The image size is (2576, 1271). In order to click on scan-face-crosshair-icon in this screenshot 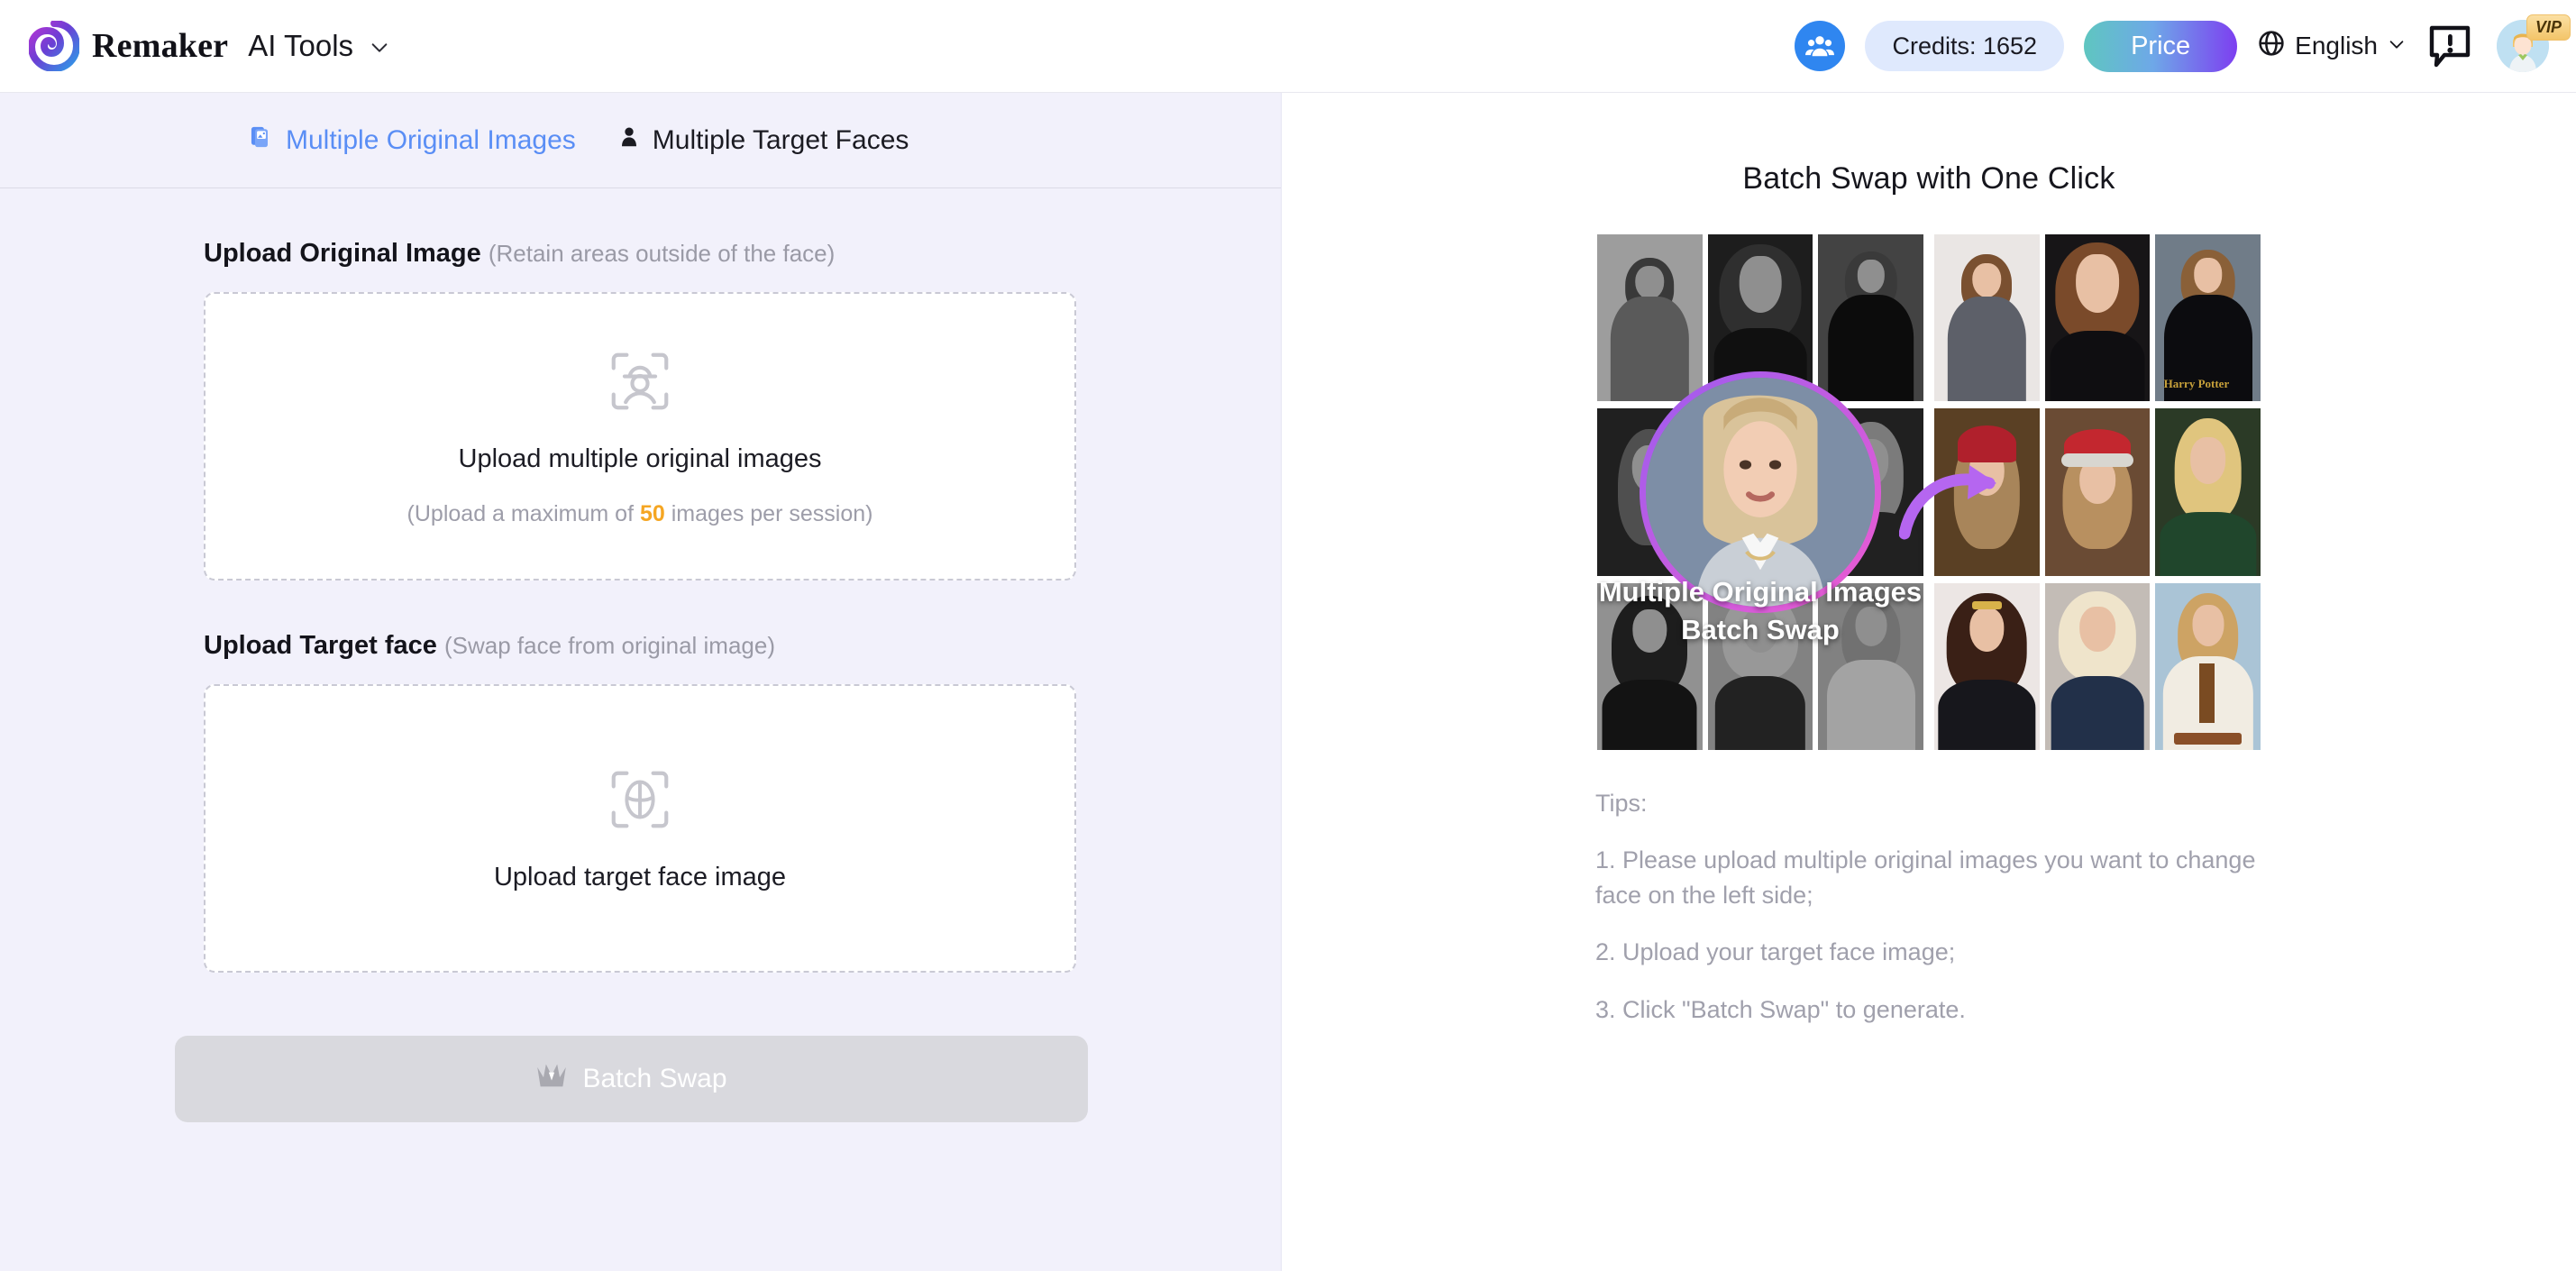, I will do `click(640, 801)`.